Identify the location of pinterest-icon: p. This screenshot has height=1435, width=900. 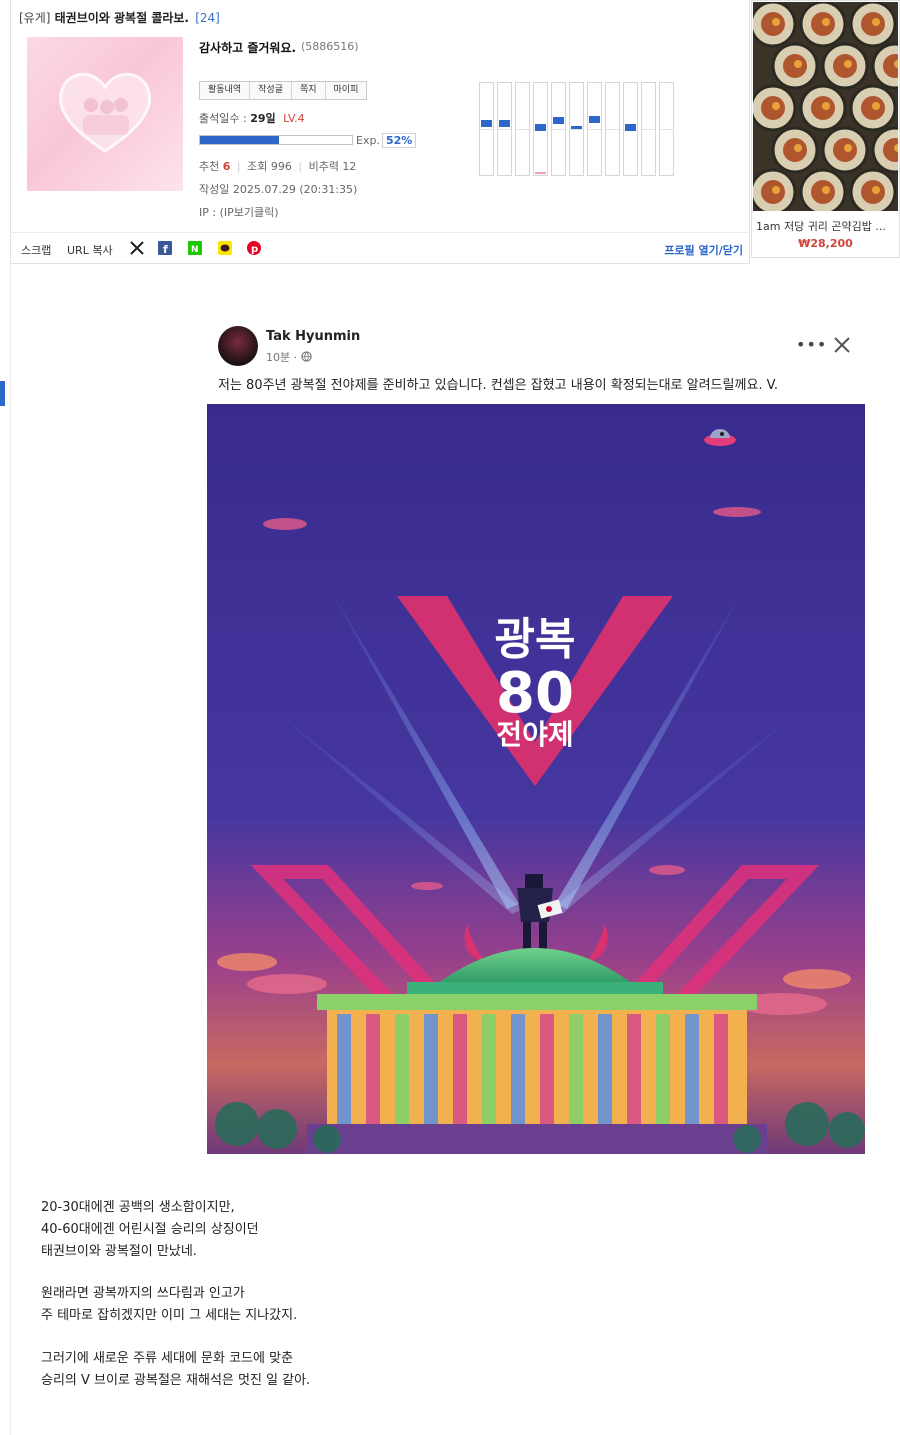
(254, 248).